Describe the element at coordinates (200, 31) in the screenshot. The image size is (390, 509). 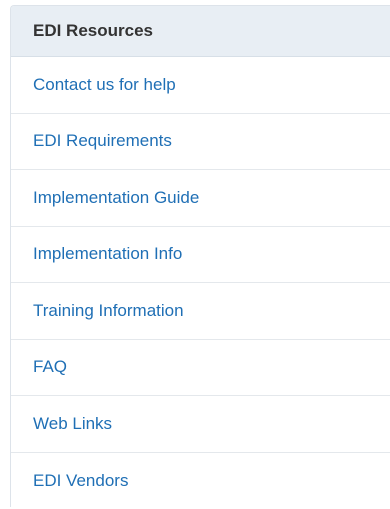
I see `panel-heading: EDI Resources` at that location.